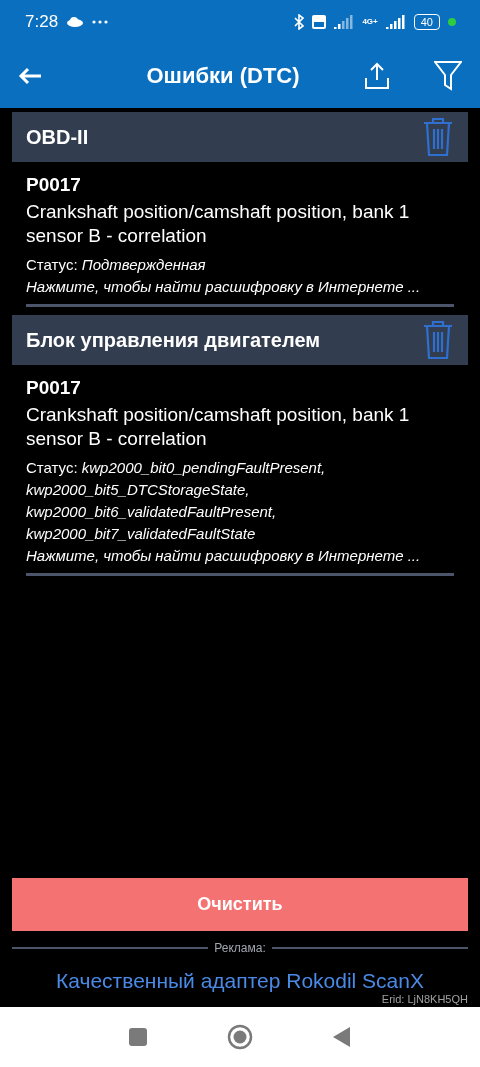  I want to click on more-icon, so click(100, 22).